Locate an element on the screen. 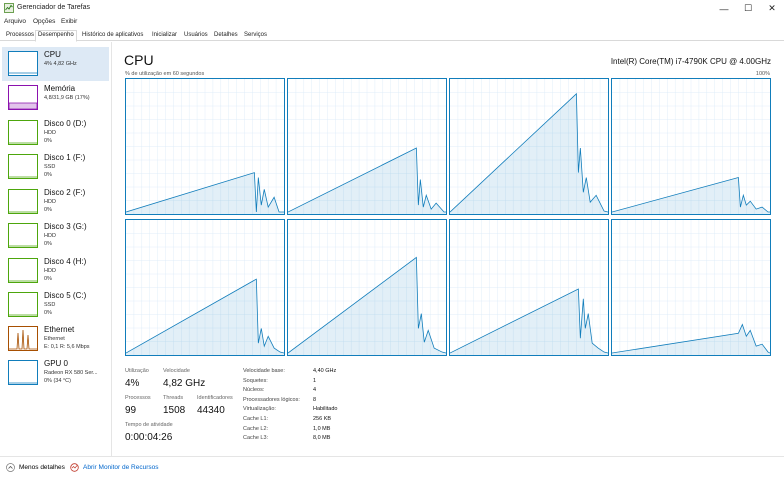  detail-value: 4,40 GHz is located at coordinates (325, 371).